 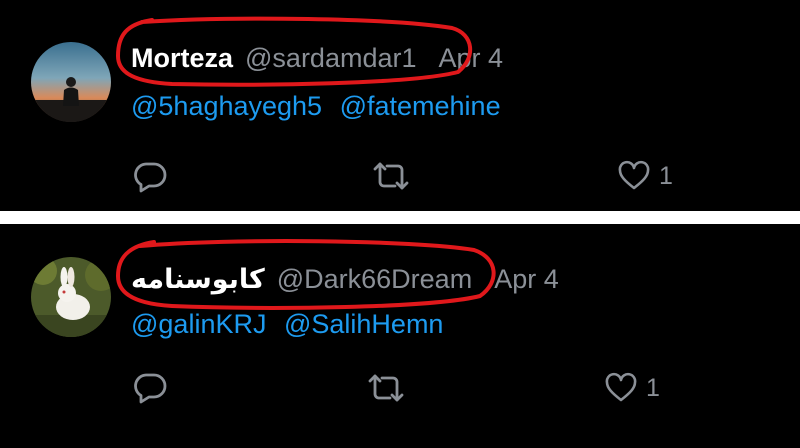 I want to click on display-name: کابوسنامه, so click(x=198, y=279).